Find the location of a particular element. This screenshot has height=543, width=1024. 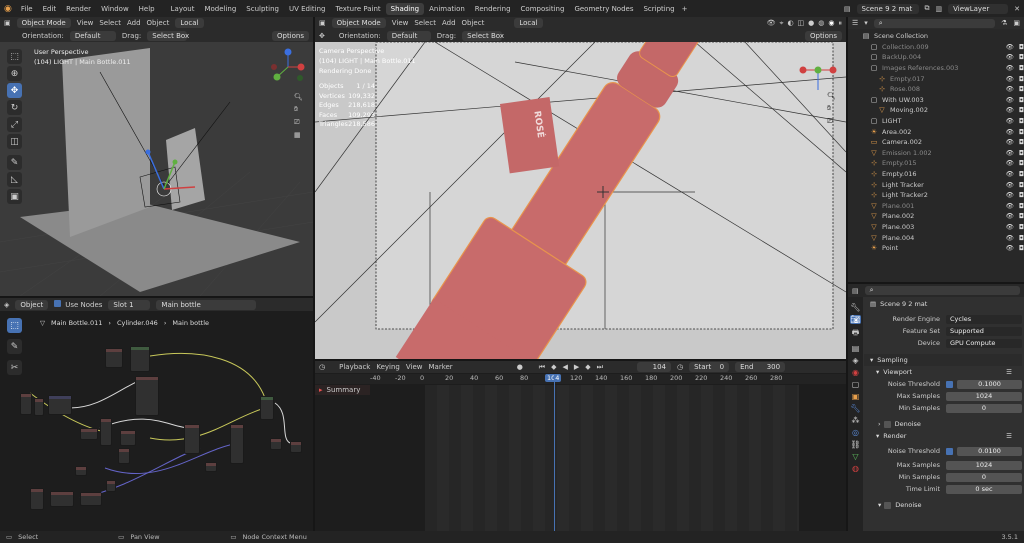

render-engine-select: Cycles is located at coordinates (984, 319).